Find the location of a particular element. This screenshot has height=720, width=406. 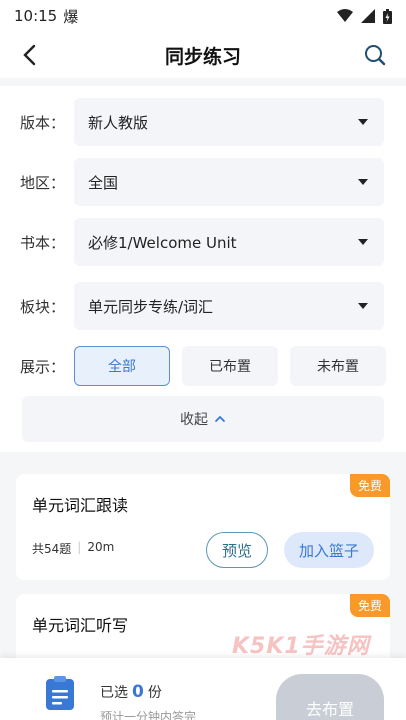

basket-icon is located at coordinates (60, 693).